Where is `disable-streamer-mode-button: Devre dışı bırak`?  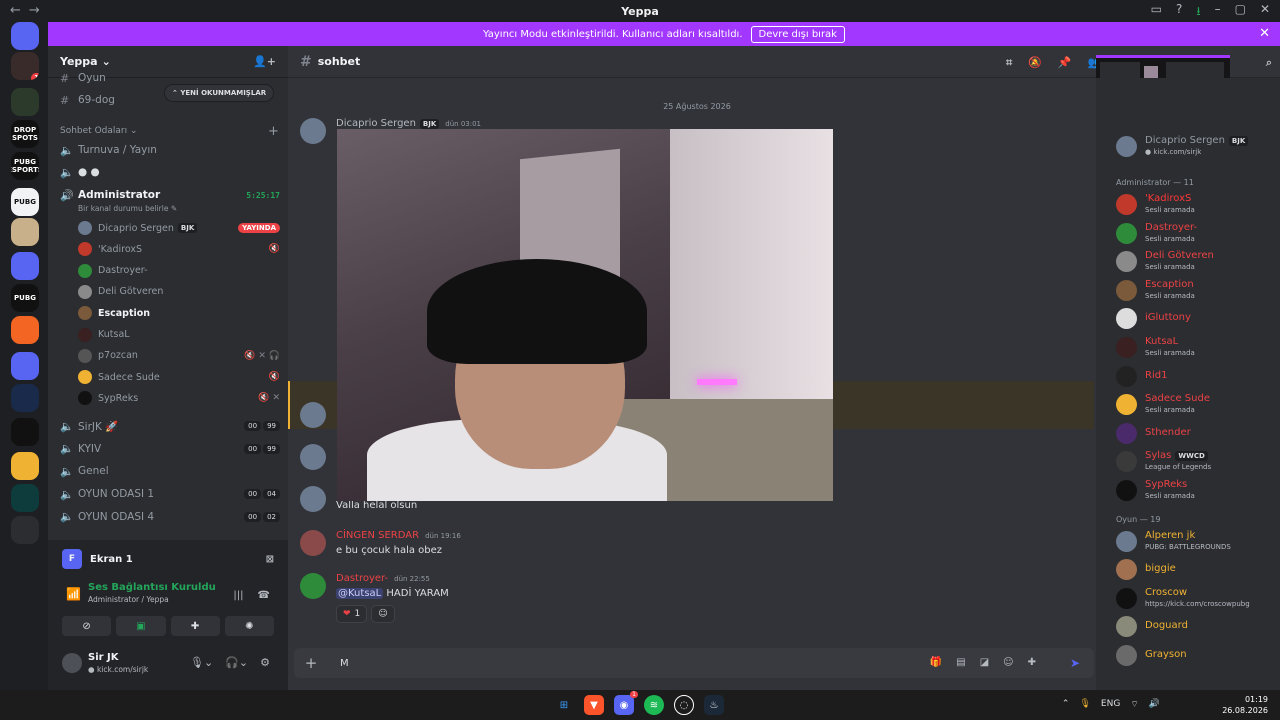
disable-streamer-mode-button: Devre dışı bırak is located at coordinates (797, 34).